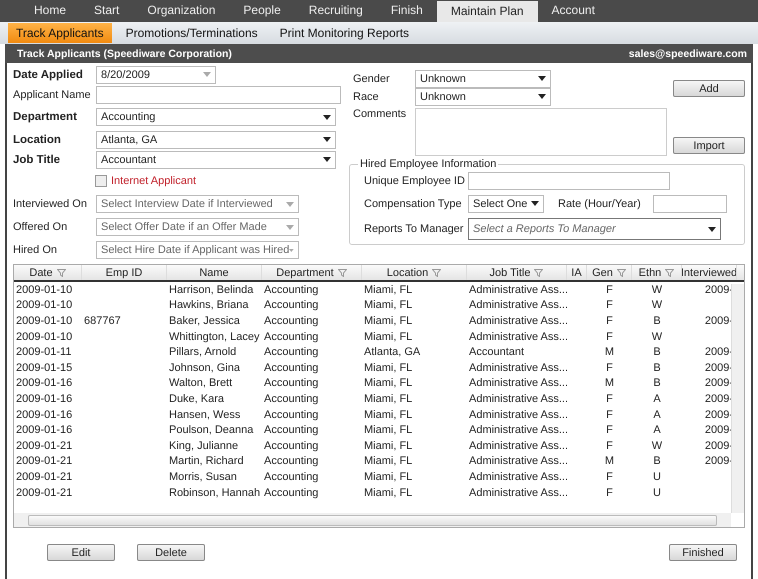  Describe the element at coordinates (197, 227) in the screenshot. I see `date-picker: Select Offer Date if an Offer Made` at that location.